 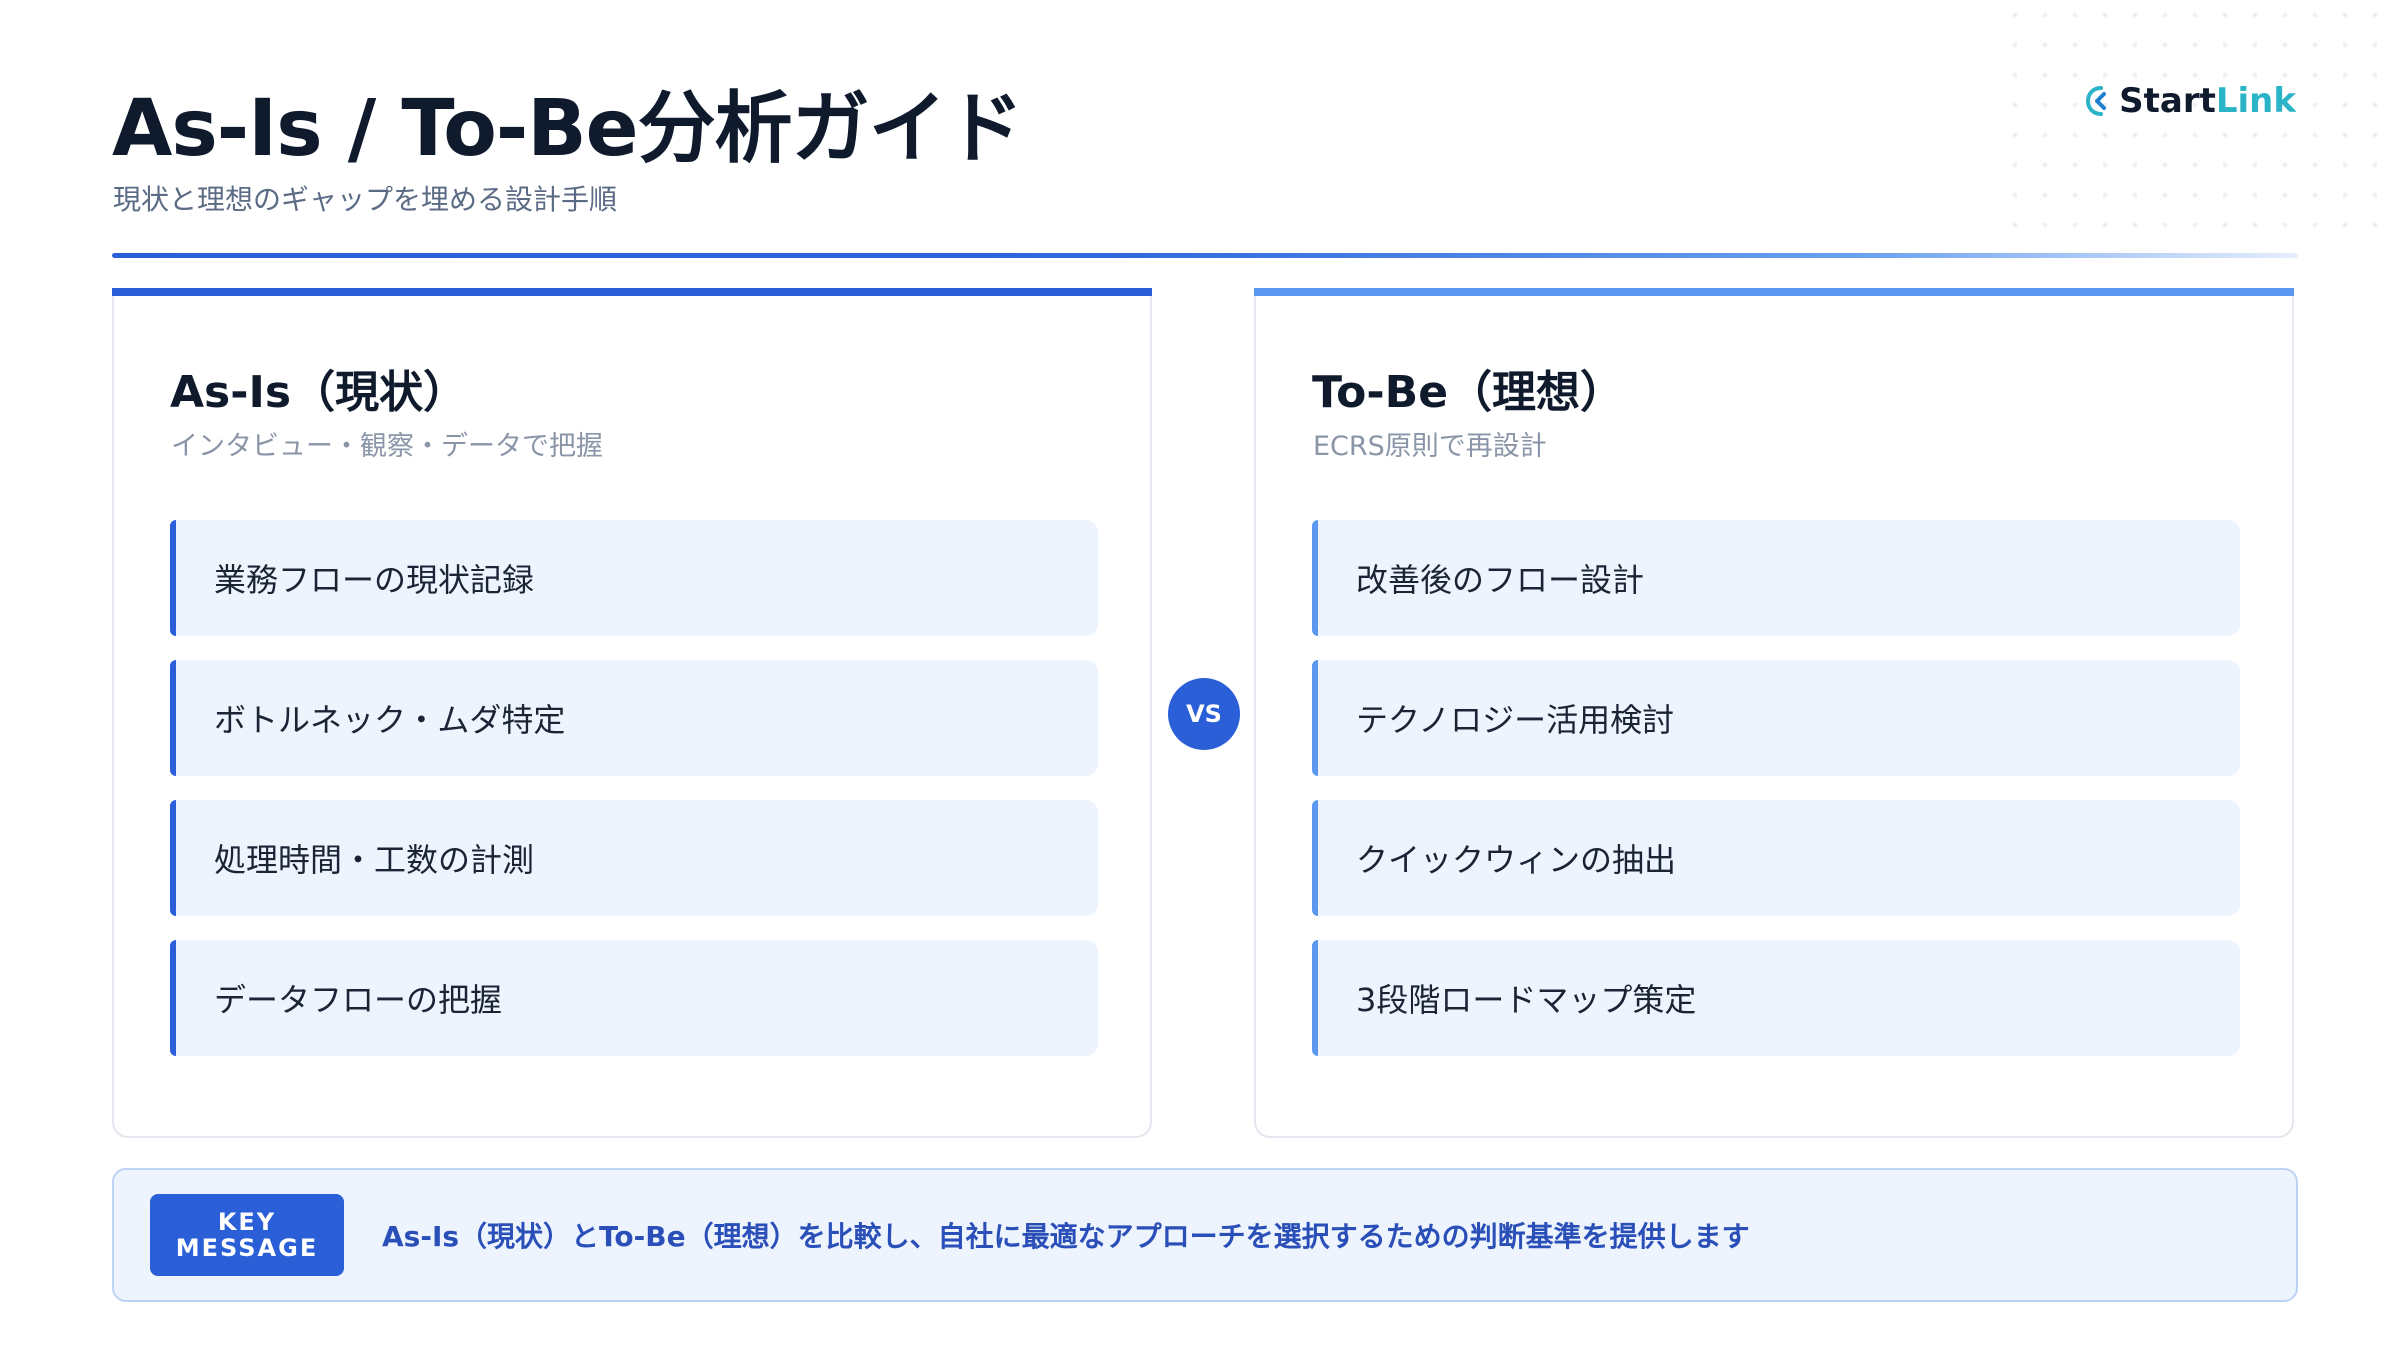 I want to click on key-message-tag-line2: MESSAGE, so click(x=247, y=1248).